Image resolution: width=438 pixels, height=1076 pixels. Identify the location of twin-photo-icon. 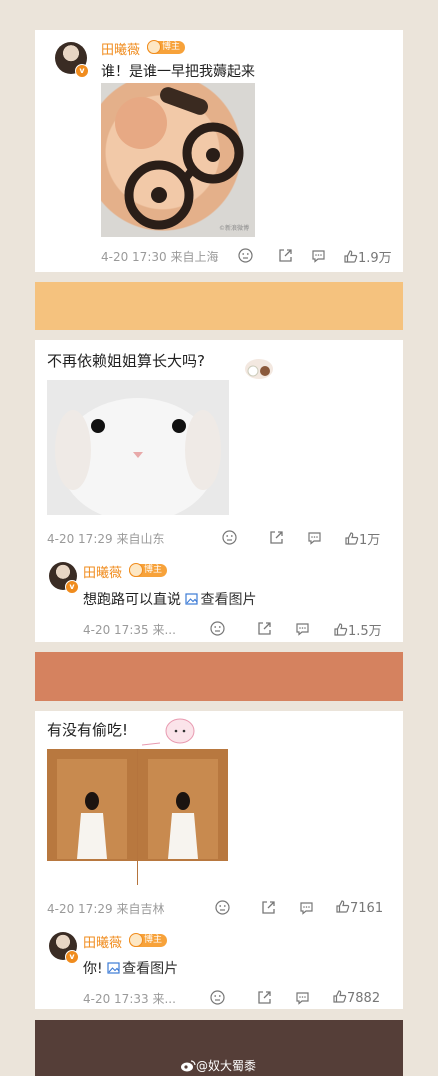
(137, 817).